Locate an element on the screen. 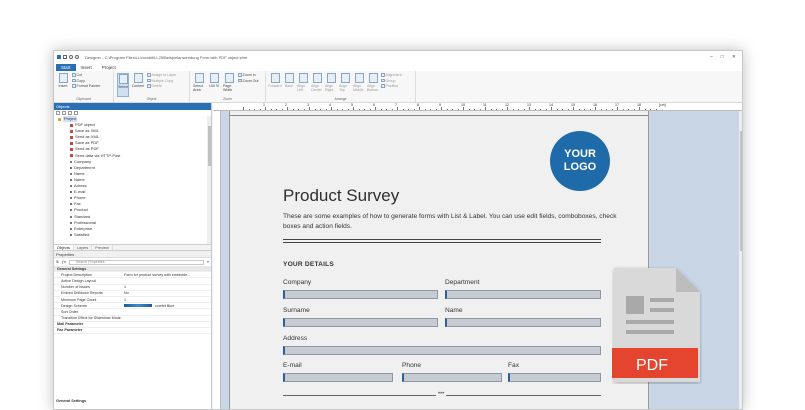 The image size is (805, 410). zoom-100-button: 100 % is located at coordinates (214, 85).